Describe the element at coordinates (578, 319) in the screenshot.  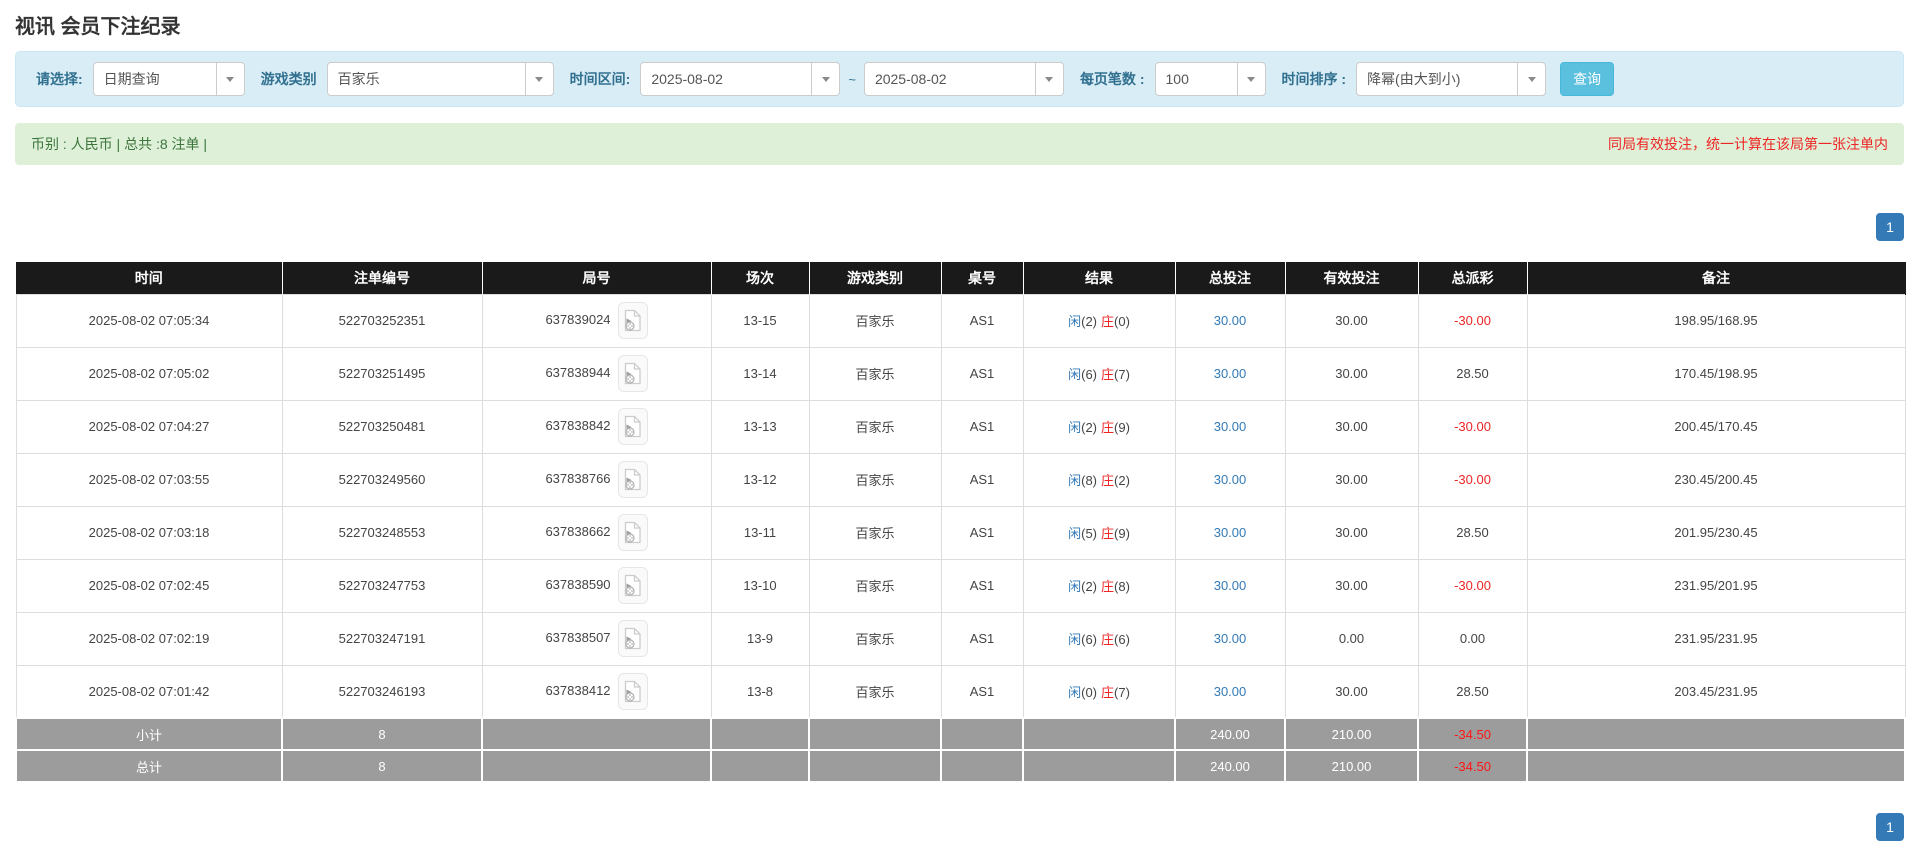
I see `round-id-text: 637839024` at that location.